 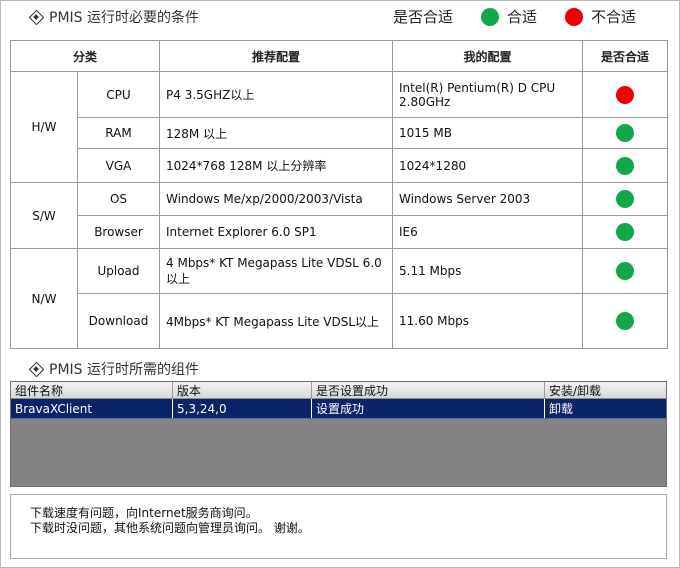 What do you see at coordinates (118, 133) in the screenshot?
I see `item-name: RAM` at bounding box center [118, 133].